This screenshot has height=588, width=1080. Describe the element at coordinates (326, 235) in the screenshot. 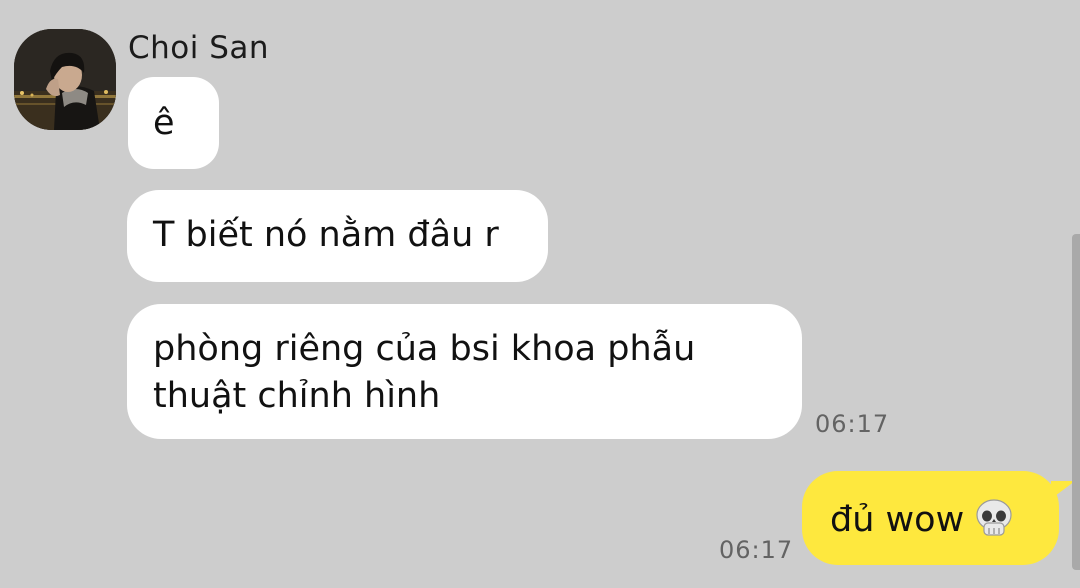

I see `message-text: T biết nó nằm đâu r` at that location.